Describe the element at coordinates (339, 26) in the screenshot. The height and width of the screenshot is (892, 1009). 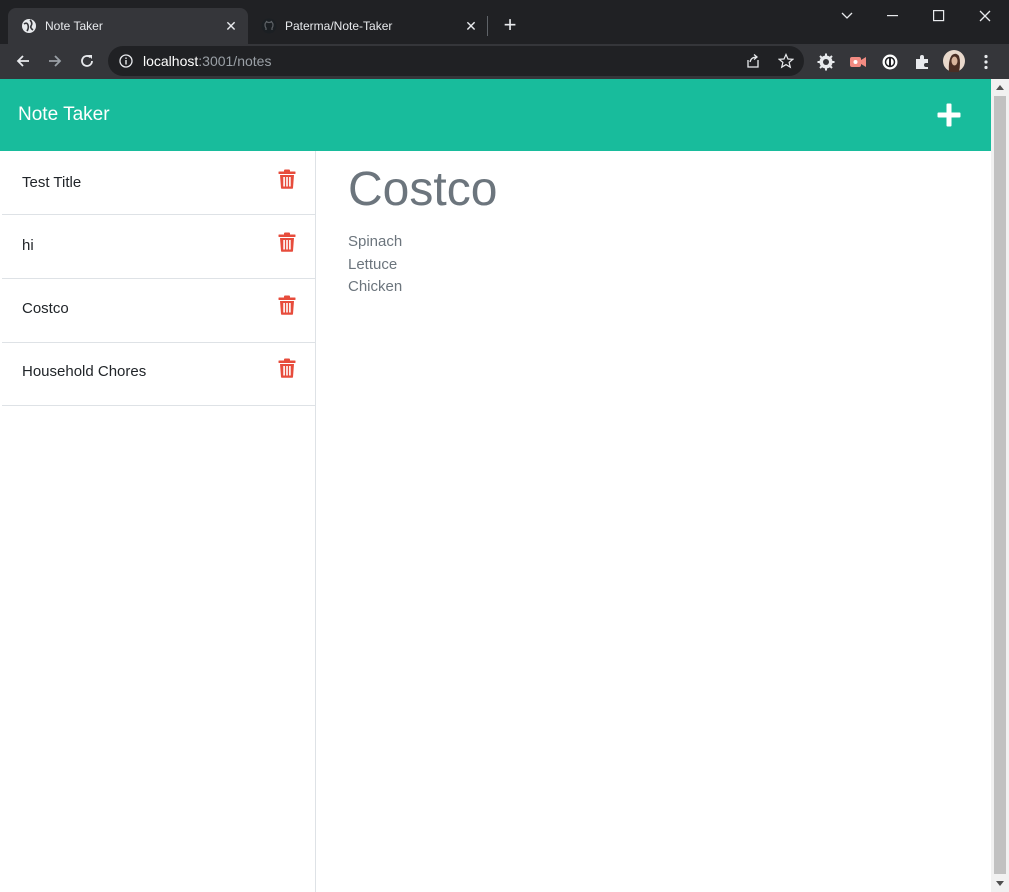
I see `tab-title: Paterma/Note-Taker` at that location.